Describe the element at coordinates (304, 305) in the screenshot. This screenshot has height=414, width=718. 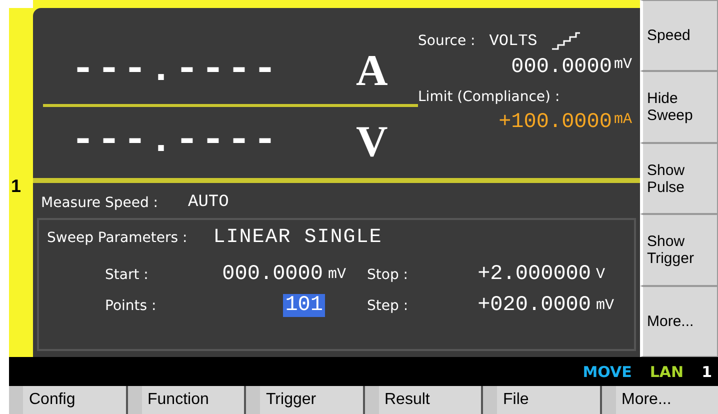
I see `field-value: 101` at that location.